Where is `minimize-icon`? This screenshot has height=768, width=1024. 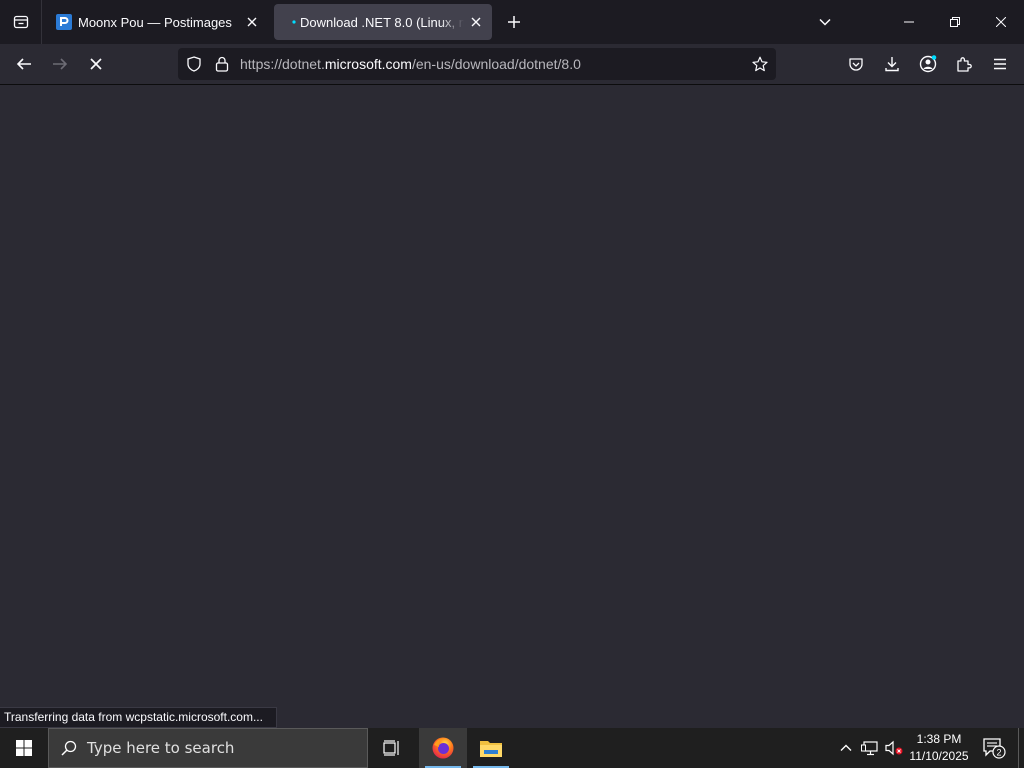 minimize-icon is located at coordinates (909, 22).